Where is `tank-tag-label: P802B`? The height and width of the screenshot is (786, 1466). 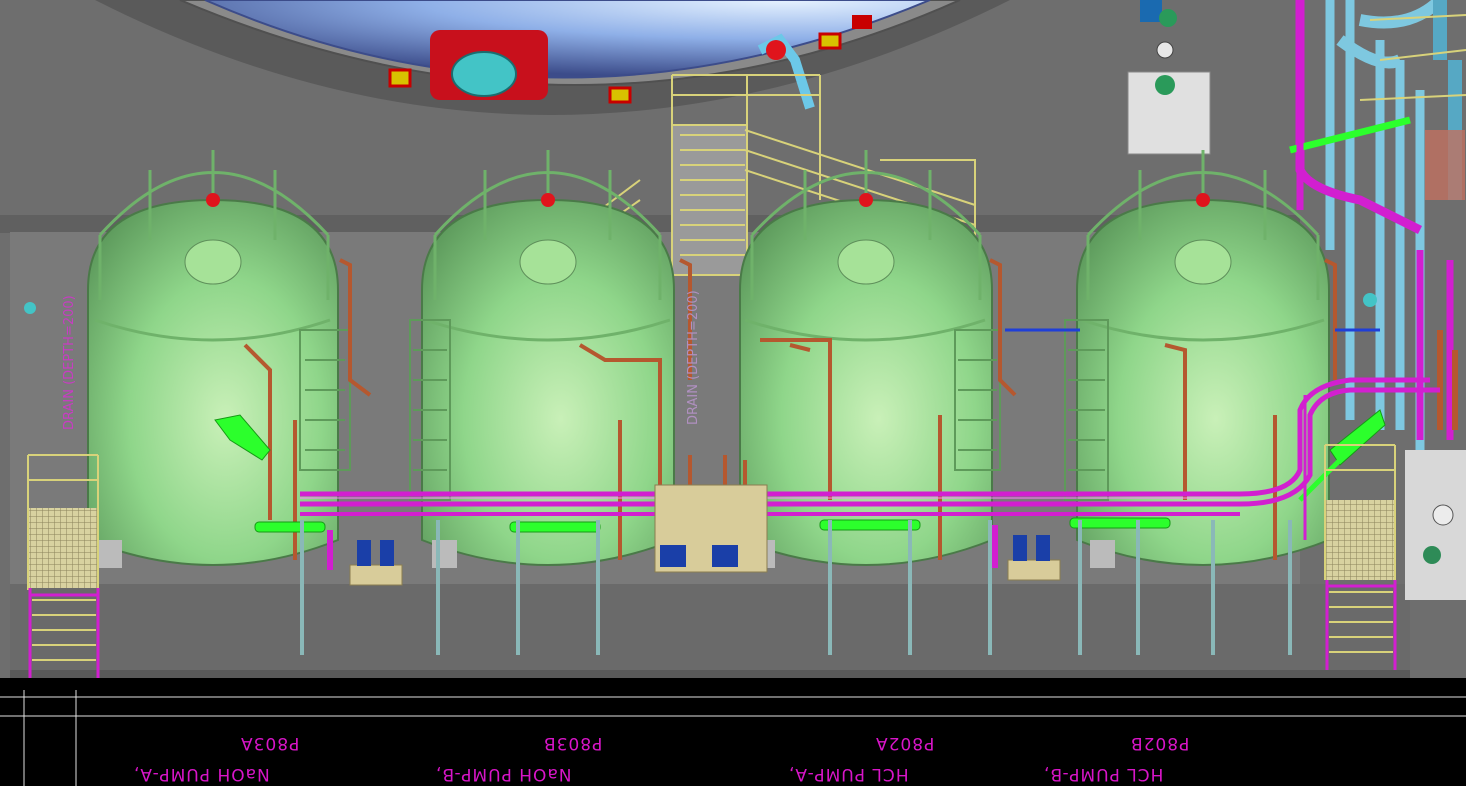 tank-tag-label: P802B is located at coordinates (1160, 743).